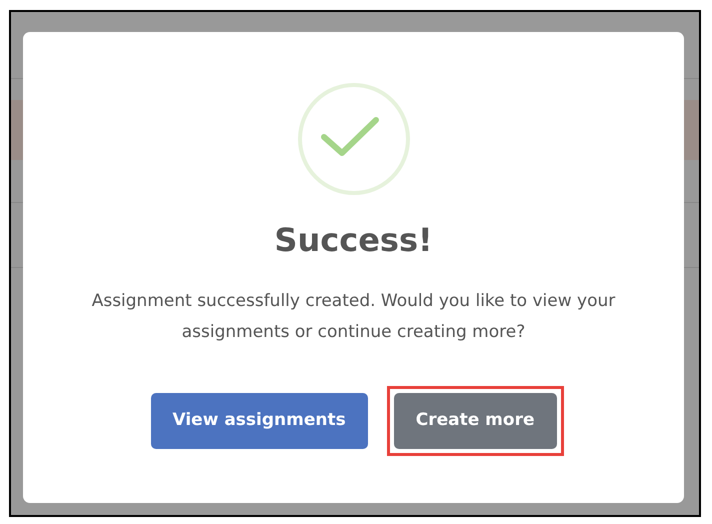  I want to click on dialog-title: Success!, so click(353, 240).